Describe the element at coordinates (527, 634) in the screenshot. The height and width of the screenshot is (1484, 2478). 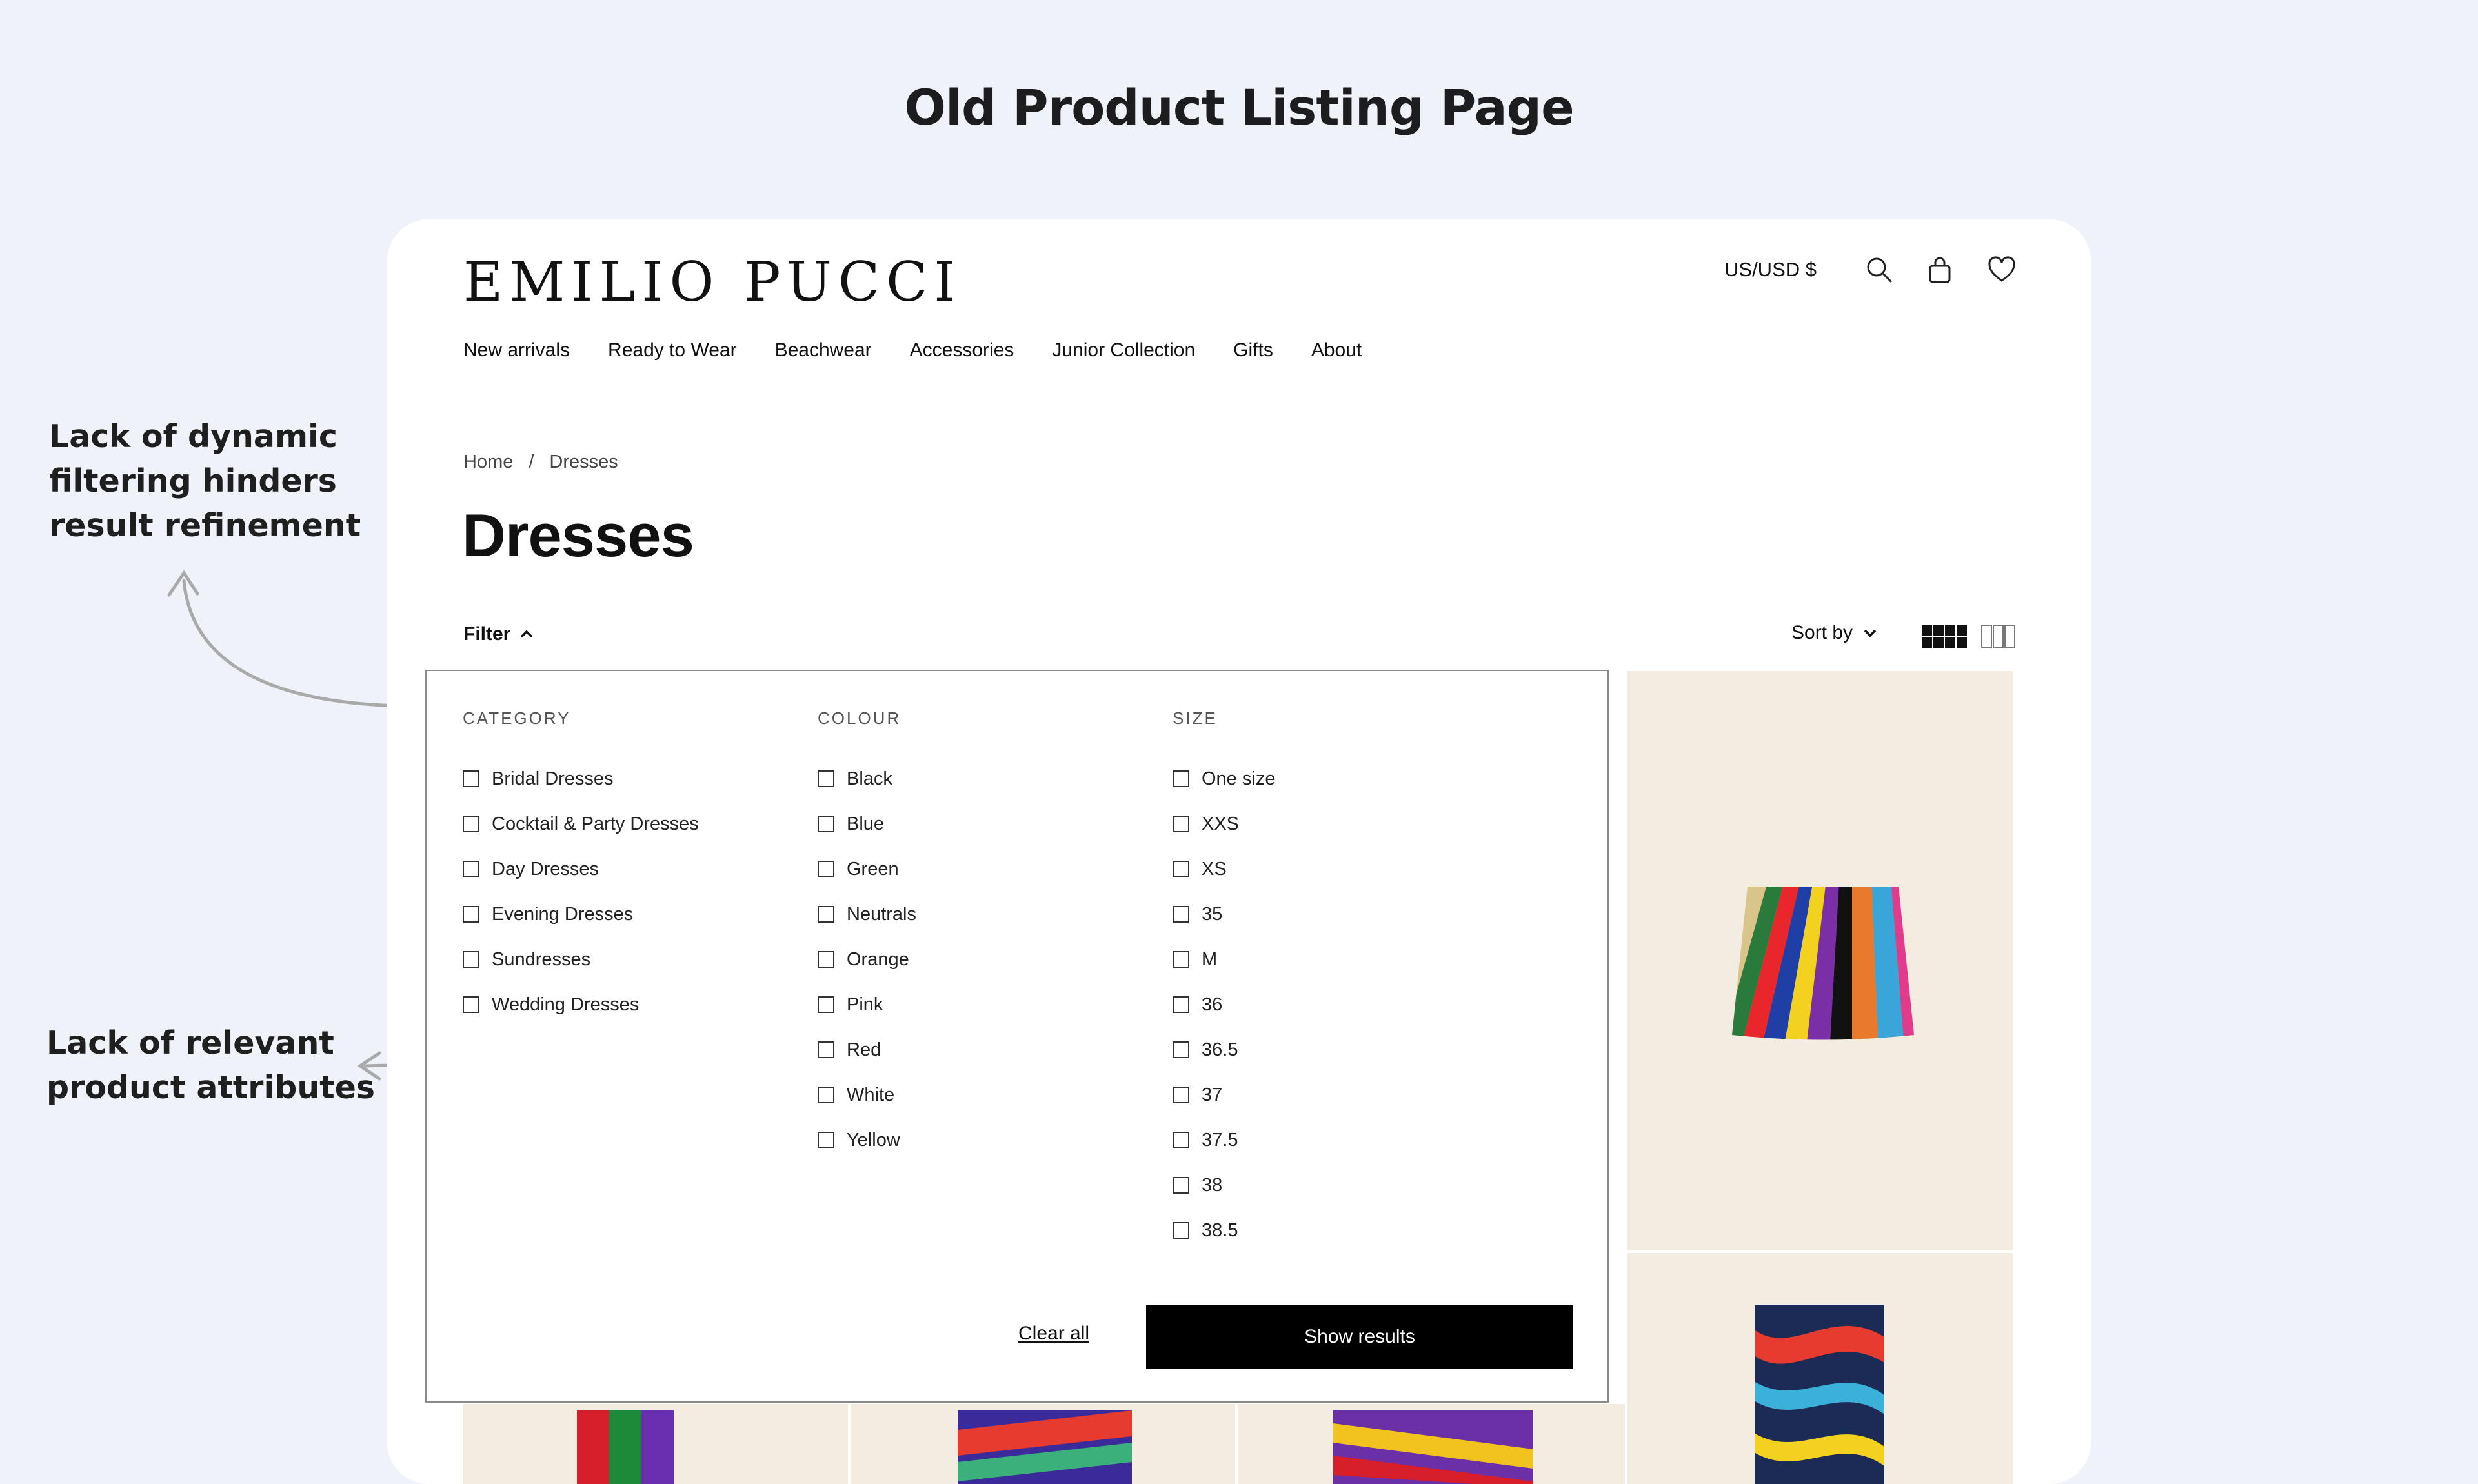
I see `chevron-up-icon` at that location.